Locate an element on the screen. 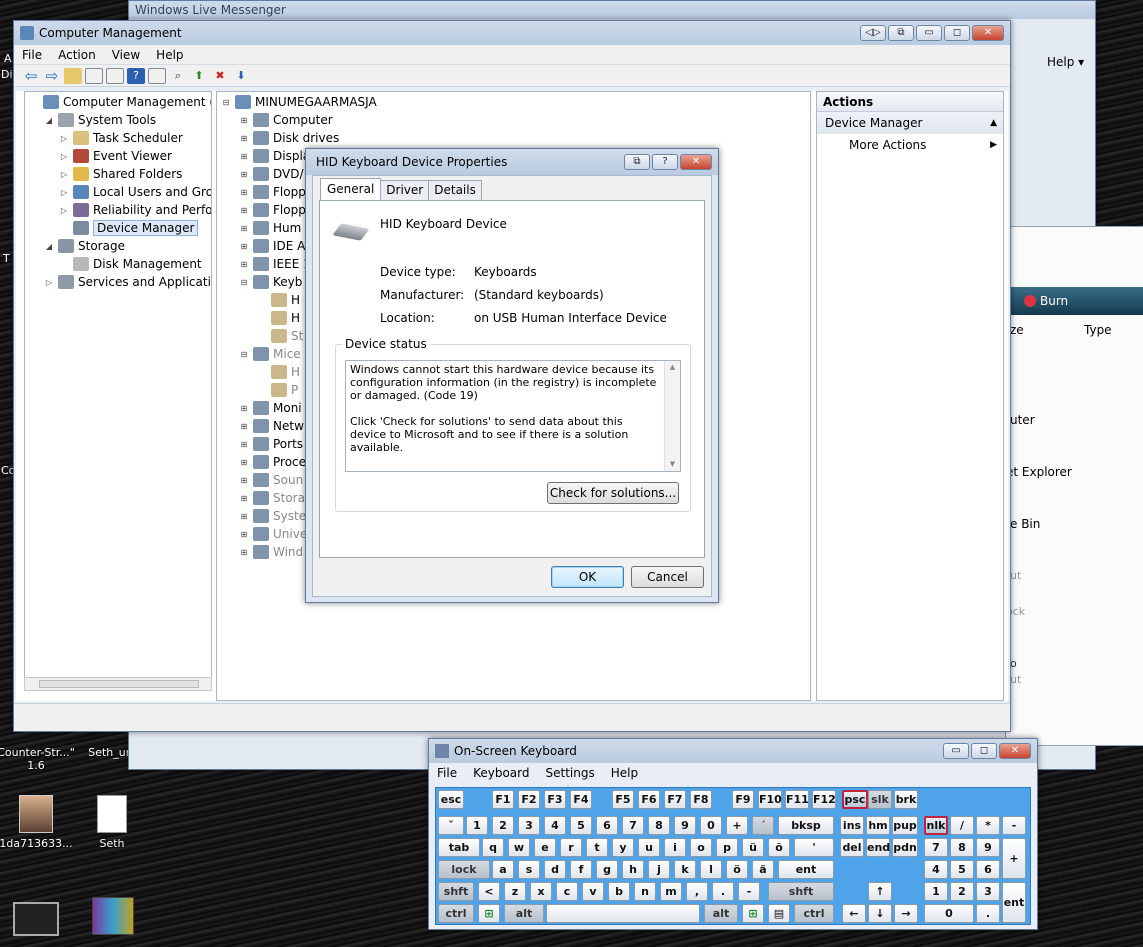 Image resolution: width=1143 pixels, height=947 pixels. list-item: e Bin is located at coordinates (1025, 524).